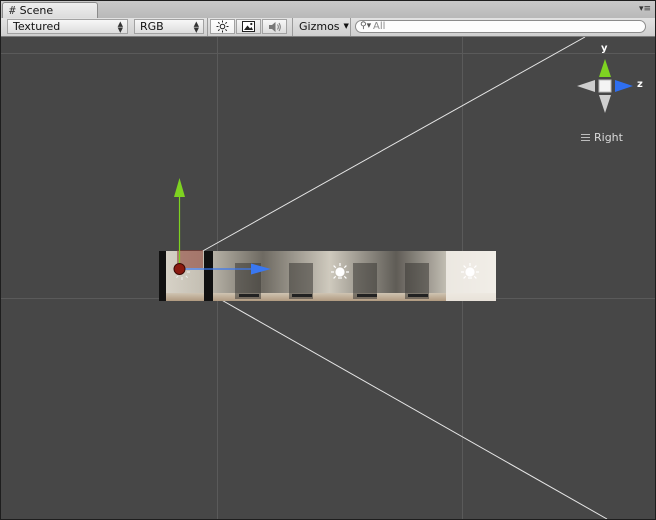 This screenshot has width=656, height=520. I want to click on y-axis-arrow-icon, so click(179, 187).